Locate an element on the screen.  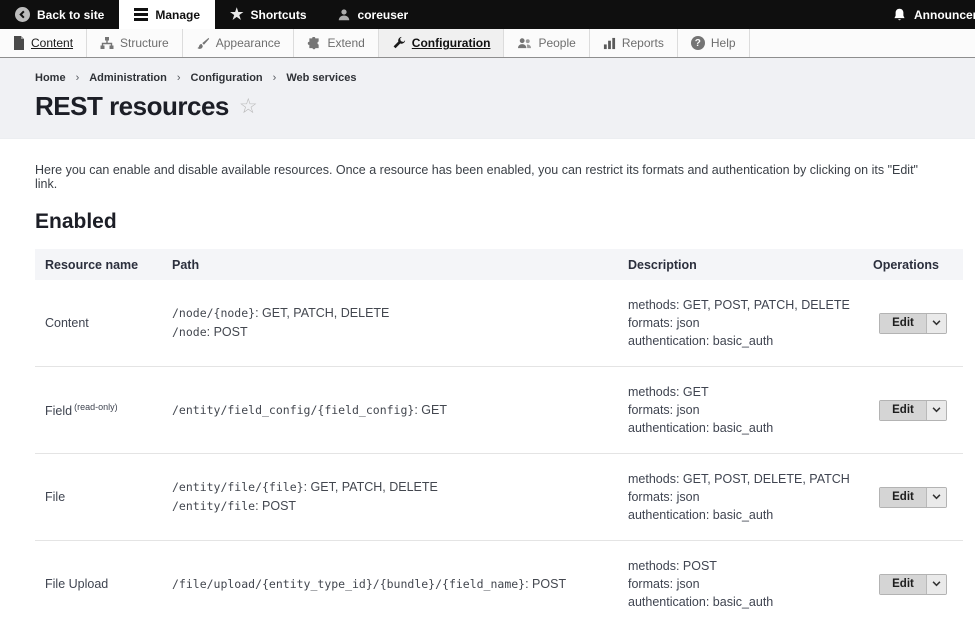
manage-label: Manage is located at coordinates (178, 14).